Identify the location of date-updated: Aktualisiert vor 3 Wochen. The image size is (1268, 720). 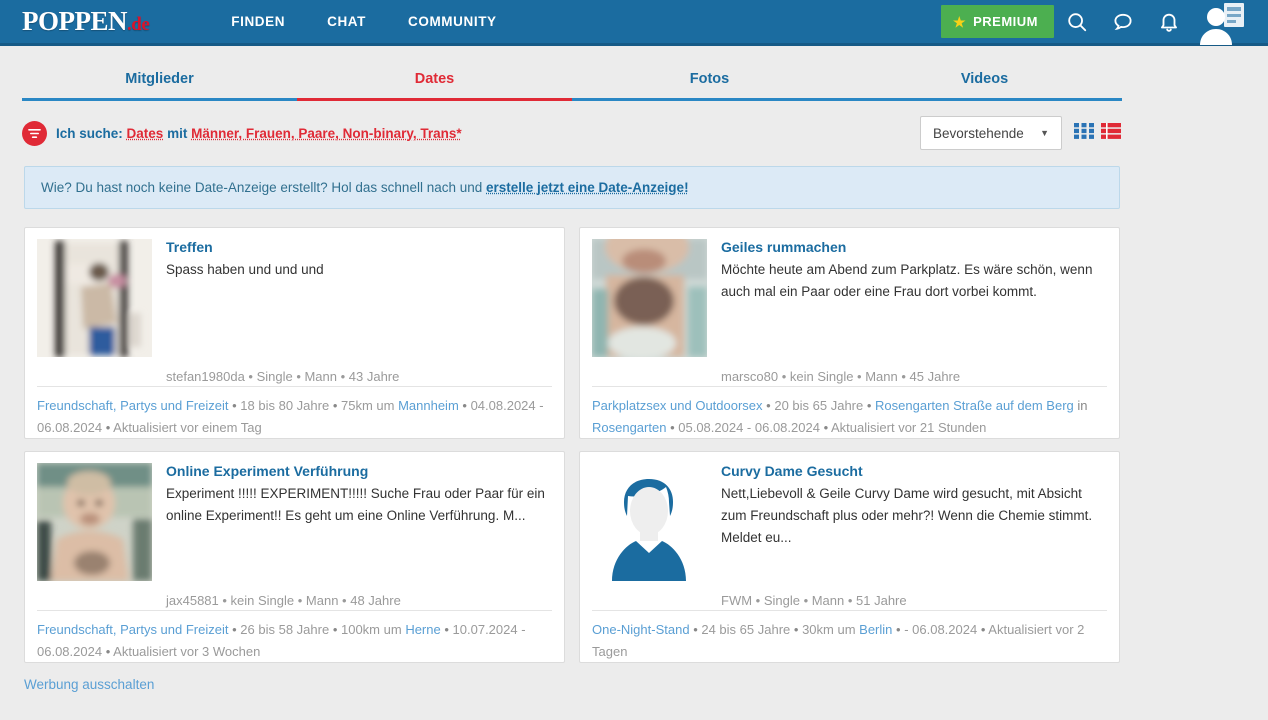
(187, 651).